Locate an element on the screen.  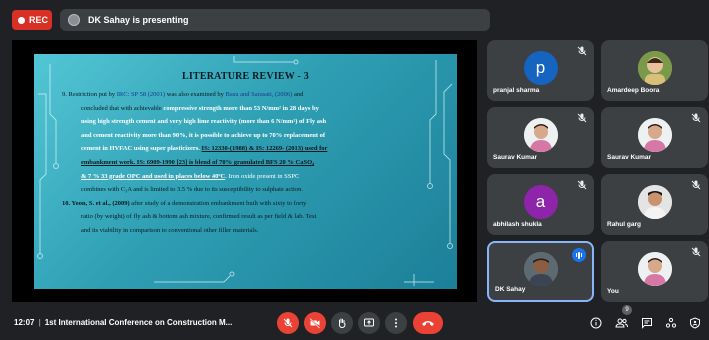
leave-call-button is located at coordinates (428, 323).